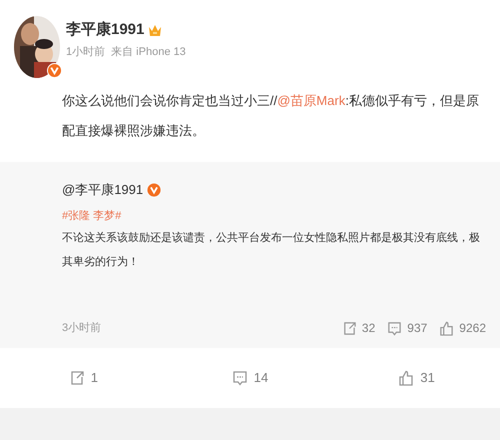 The width and height of the screenshot is (500, 440). What do you see at coordinates (105, 30) in the screenshot?
I see `author-name: 李平康1991` at bounding box center [105, 30].